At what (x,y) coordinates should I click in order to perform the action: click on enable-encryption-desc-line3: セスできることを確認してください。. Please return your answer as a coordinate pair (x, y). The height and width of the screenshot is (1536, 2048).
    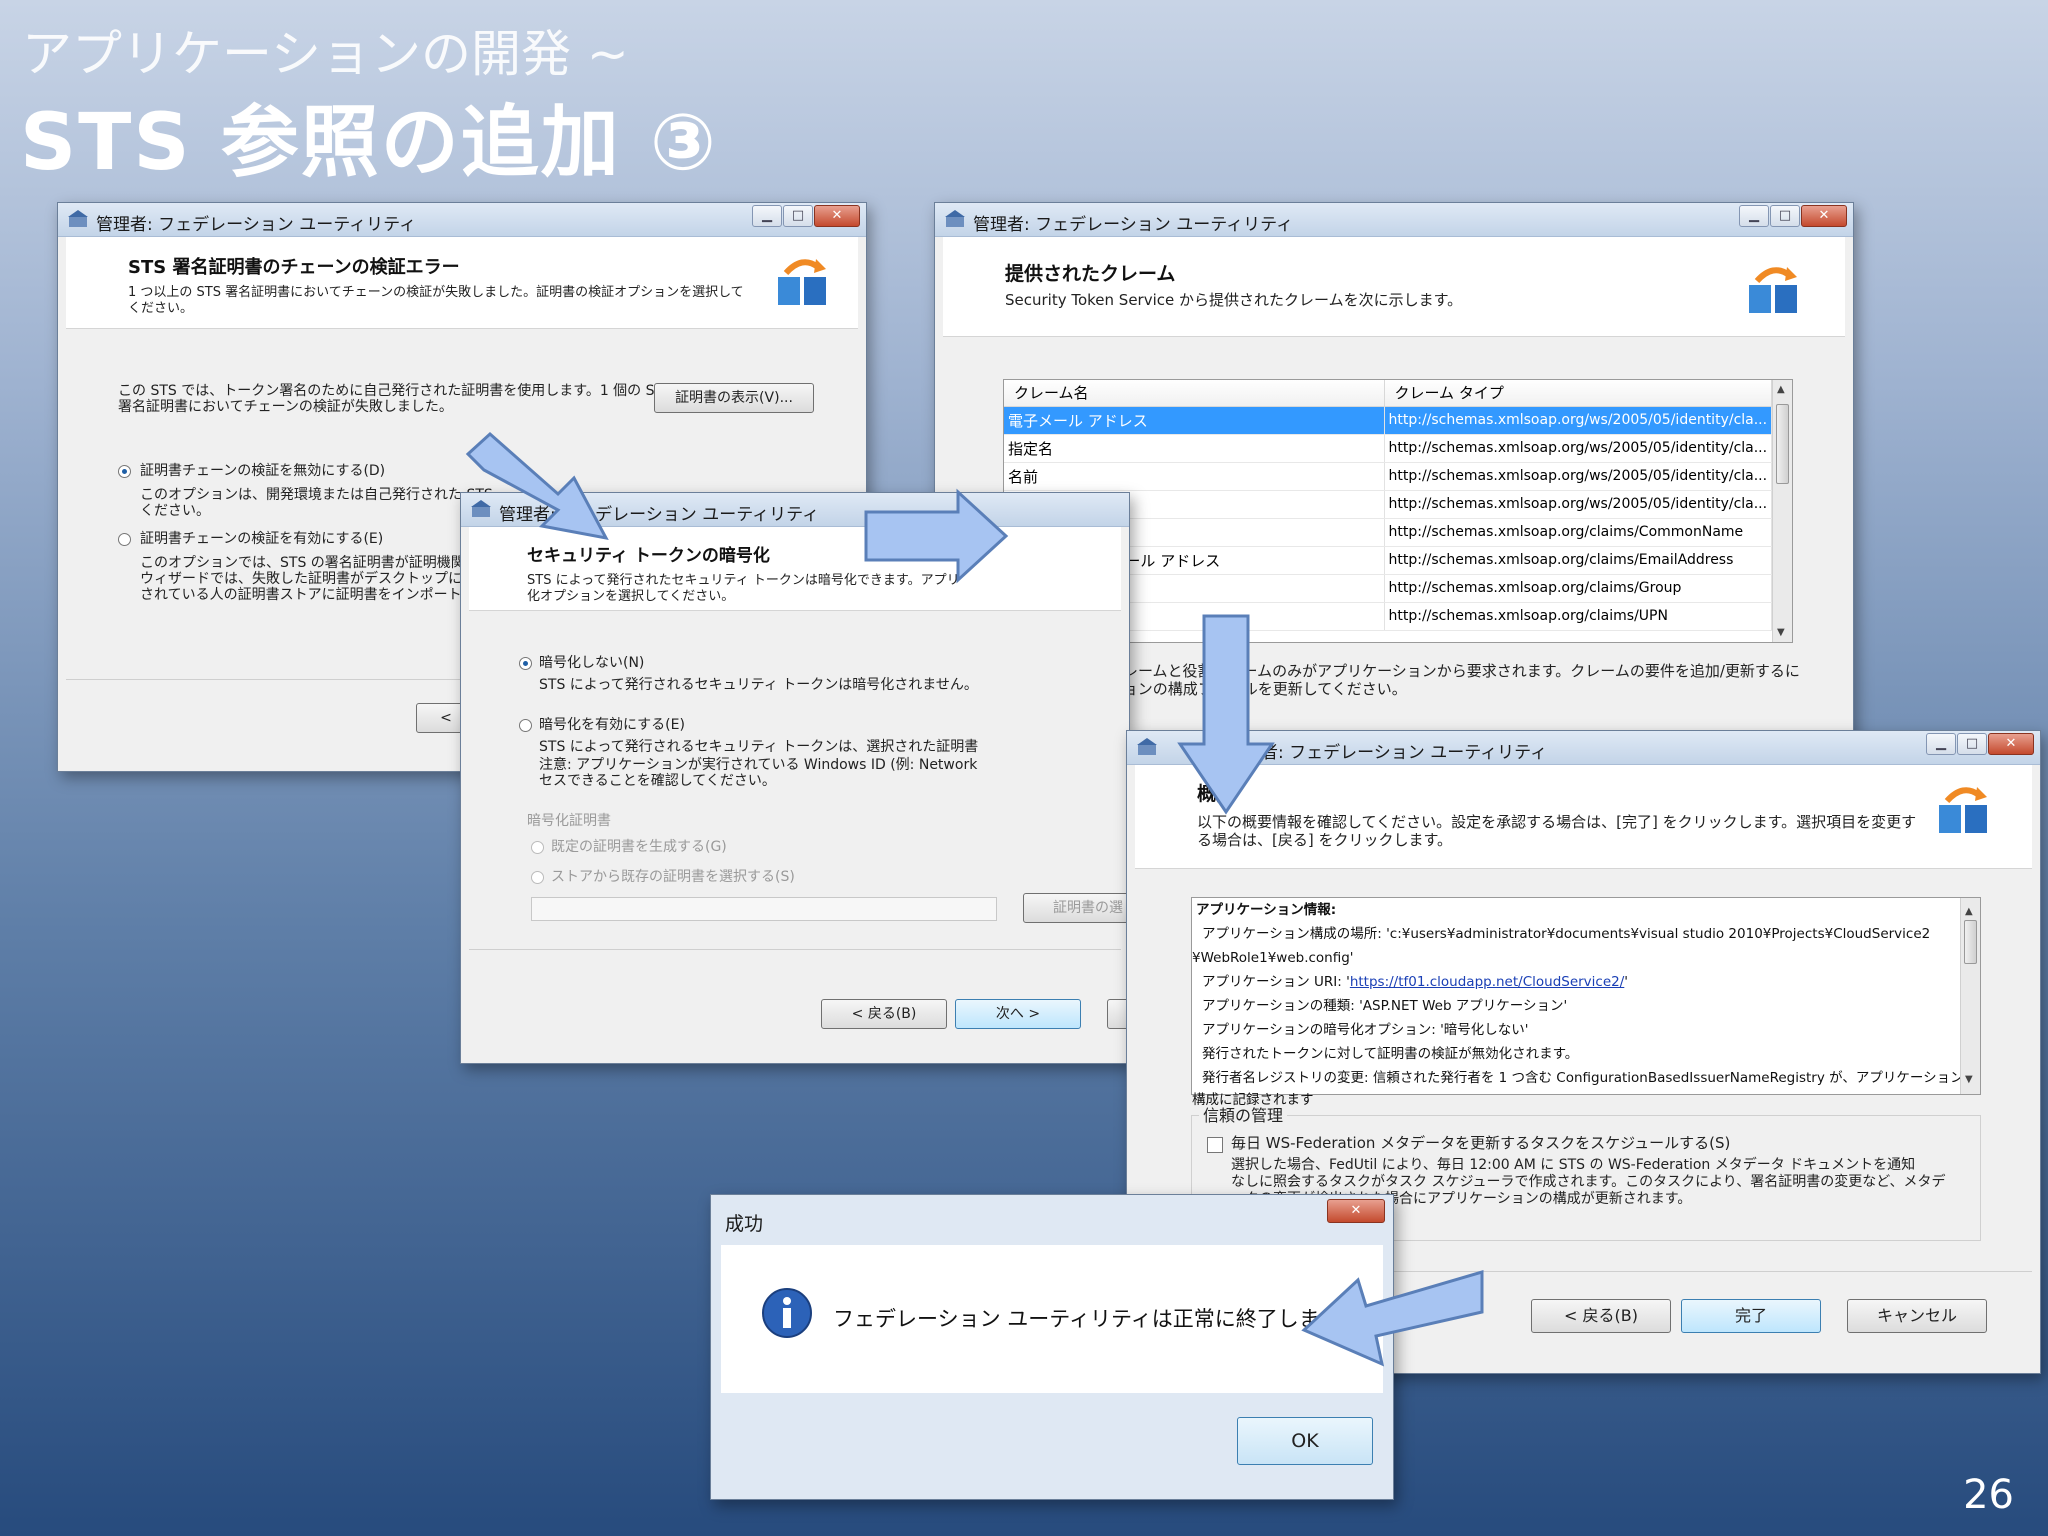
    Looking at the image, I should click on (657, 781).